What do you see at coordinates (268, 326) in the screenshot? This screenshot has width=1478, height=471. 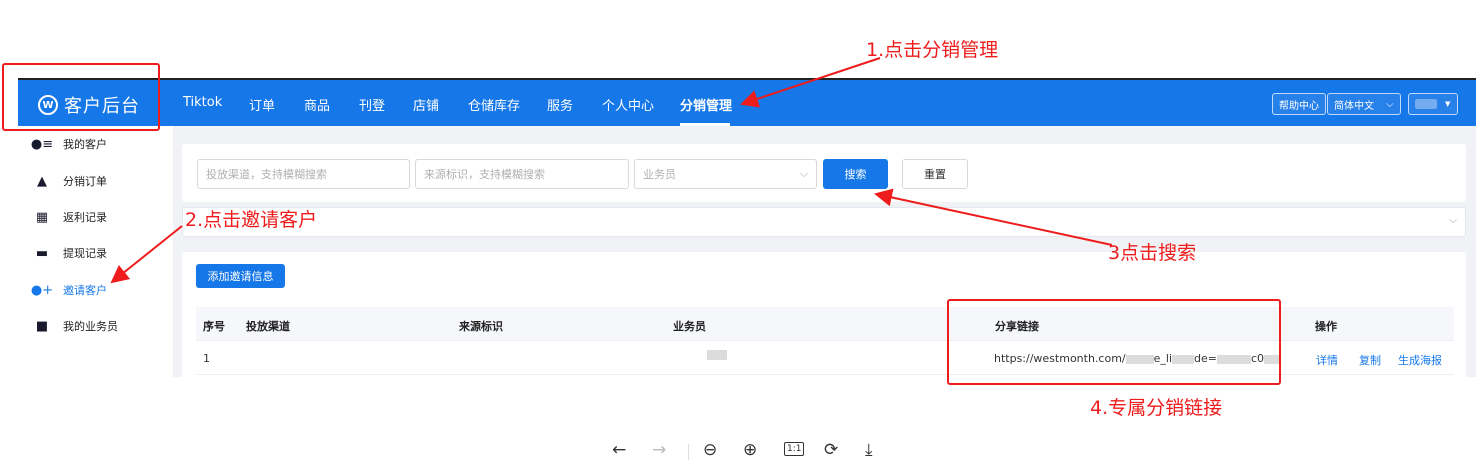 I see `column-header-channel: 投放渠道` at bounding box center [268, 326].